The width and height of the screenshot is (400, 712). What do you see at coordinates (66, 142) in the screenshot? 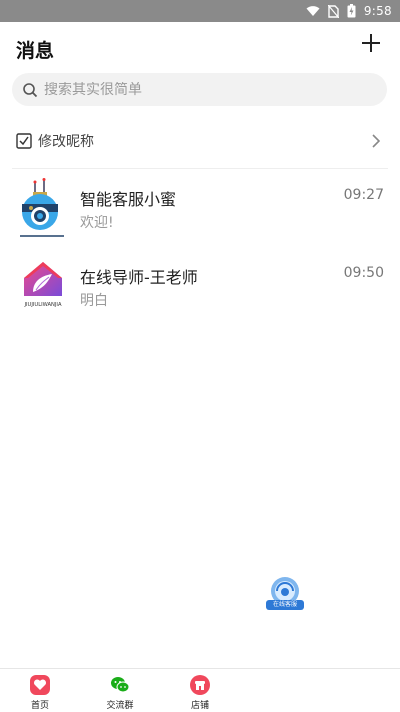
I see `edit-nickname-label: 修改昵称` at bounding box center [66, 142].